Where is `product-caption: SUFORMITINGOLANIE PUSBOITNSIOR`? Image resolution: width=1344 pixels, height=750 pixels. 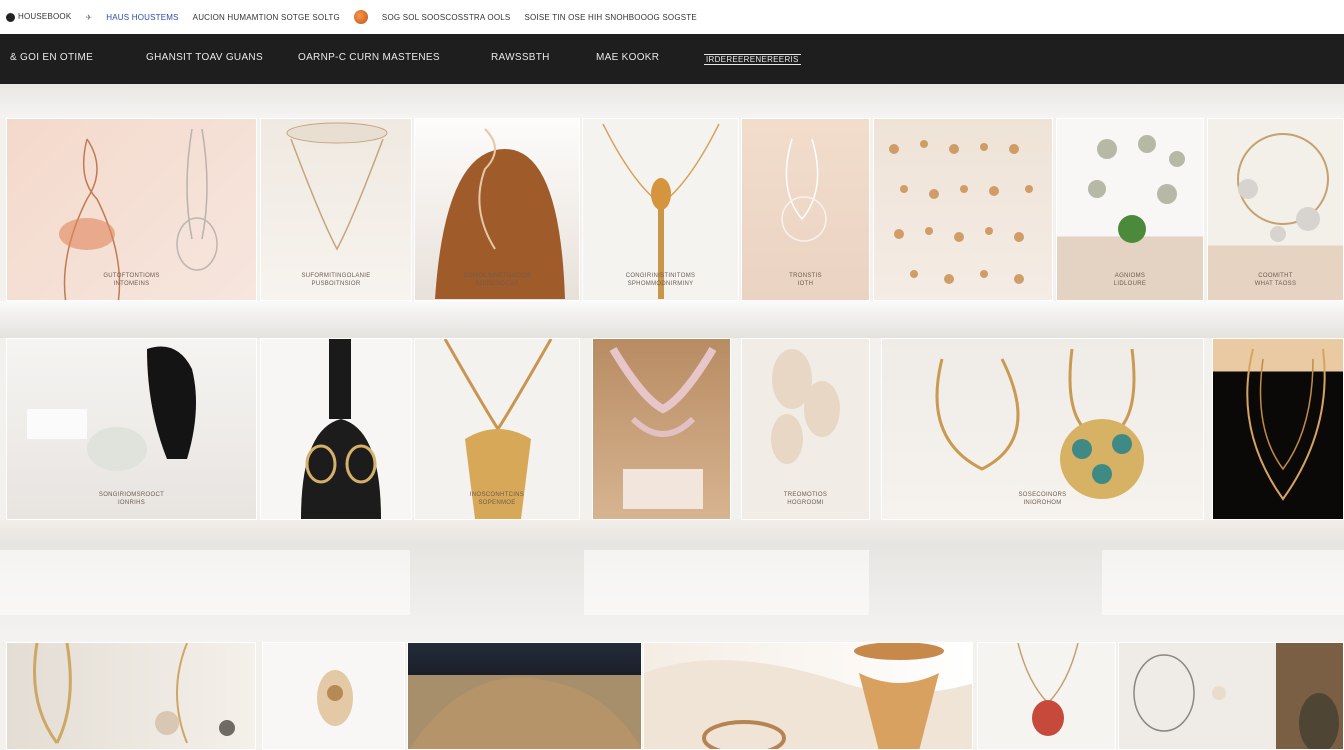 product-caption: SUFORMITINGOLANIE PUSBOITNSIOR is located at coordinates (336, 280).